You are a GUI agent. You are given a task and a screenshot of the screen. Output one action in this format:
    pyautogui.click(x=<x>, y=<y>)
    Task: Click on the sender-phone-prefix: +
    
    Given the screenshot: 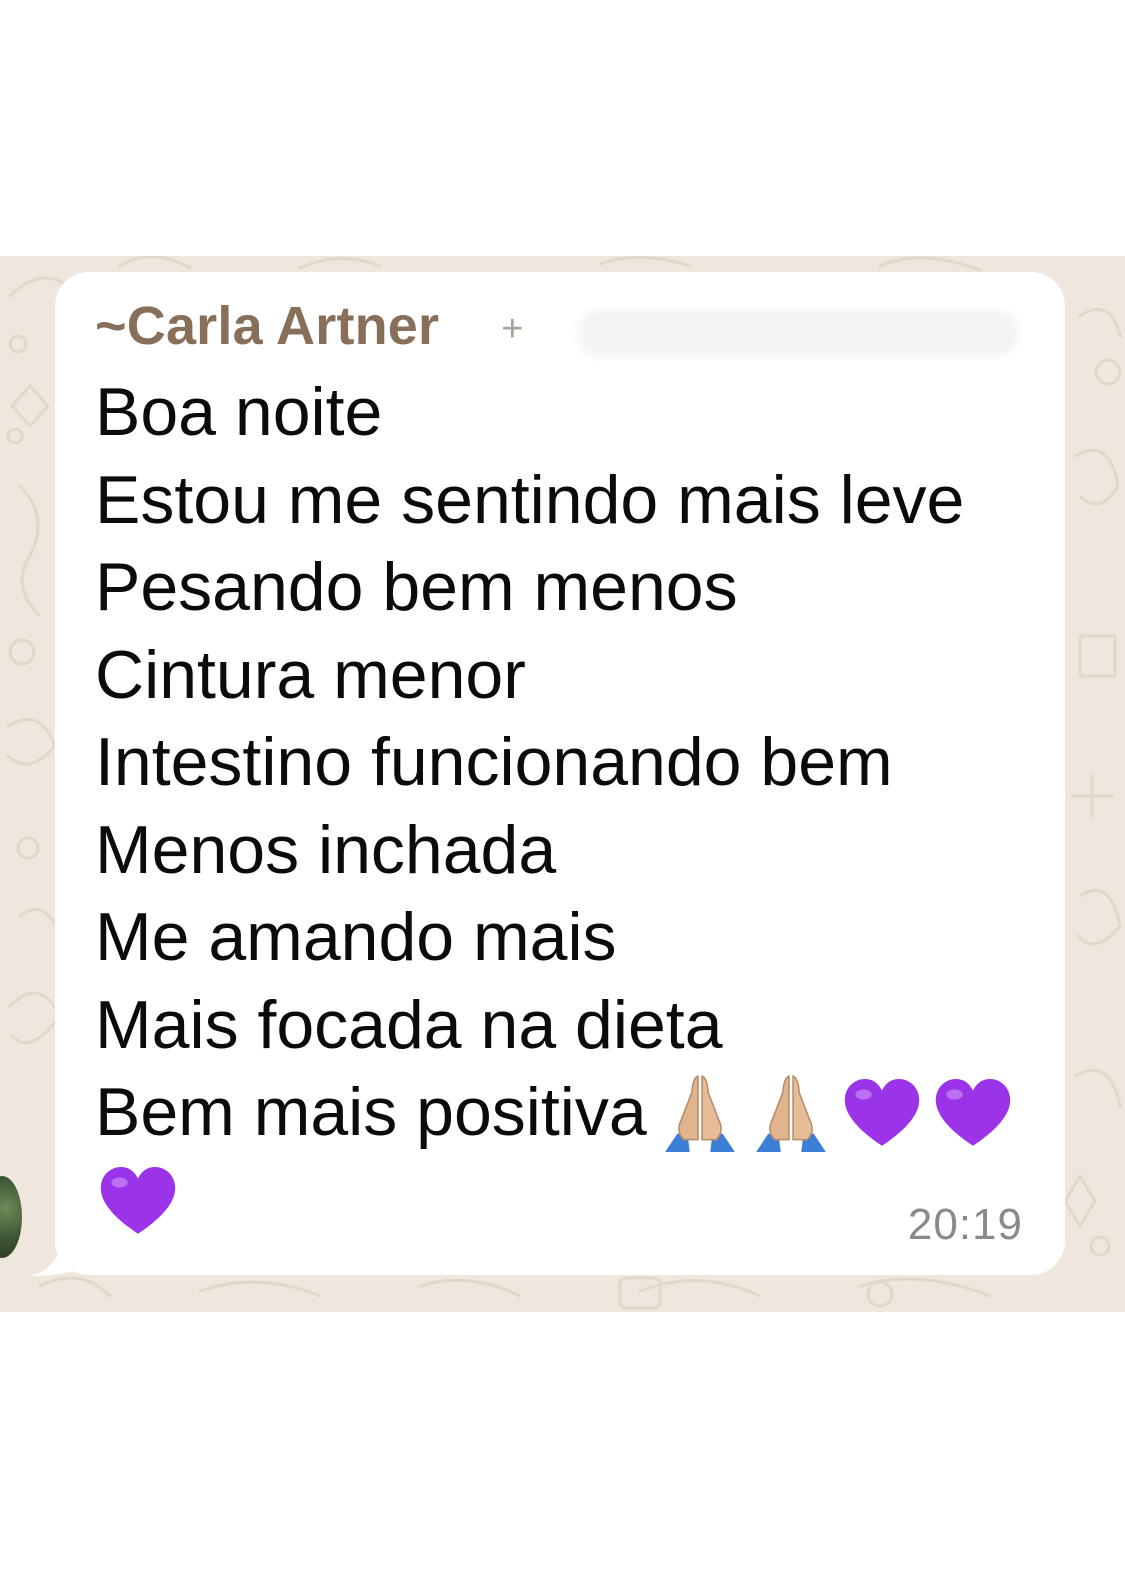 What is the action you would take?
    pyautogui.click(x=512, y=328)
    